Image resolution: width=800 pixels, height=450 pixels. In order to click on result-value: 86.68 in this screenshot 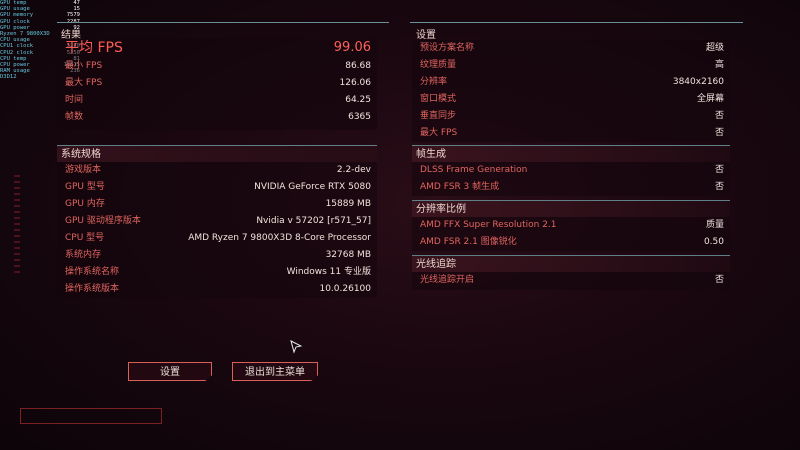, I will do `click(358, 66)`.